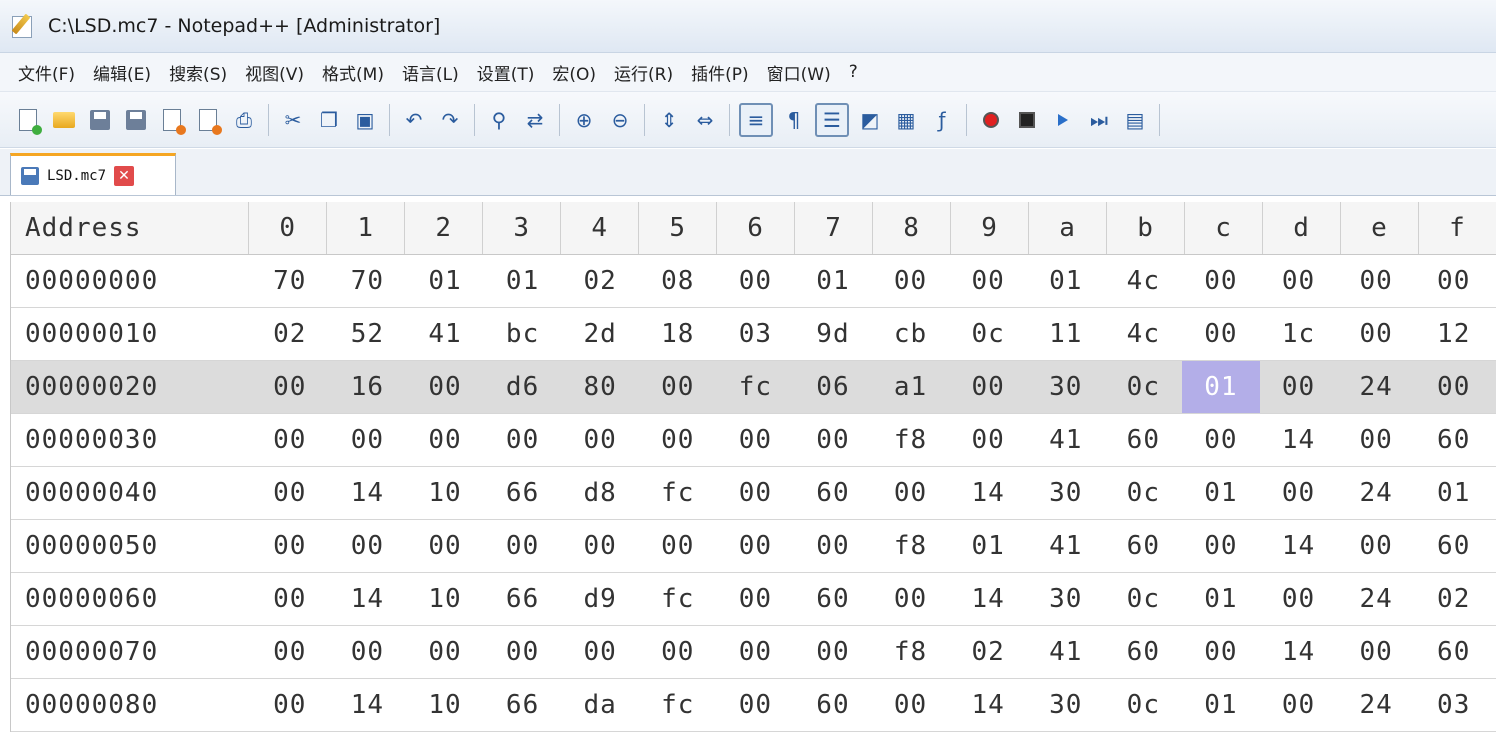 The image size is (1496, 736). I want to click on table-row: 00000010 02 52 41 bc 2d 18 03 9d cb 0c 11 4c 00 1c 00 12, so click(753, 334).